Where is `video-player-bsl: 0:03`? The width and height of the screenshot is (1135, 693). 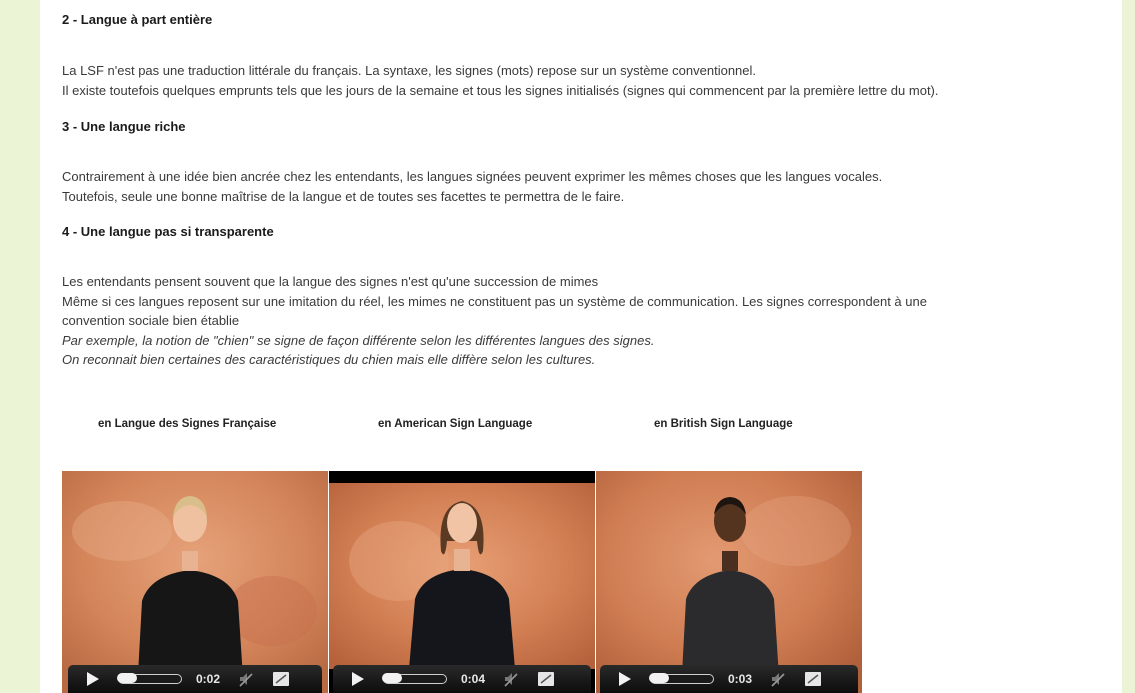
video-player-bsl: 0:03 is located at coordinates (729, 582).